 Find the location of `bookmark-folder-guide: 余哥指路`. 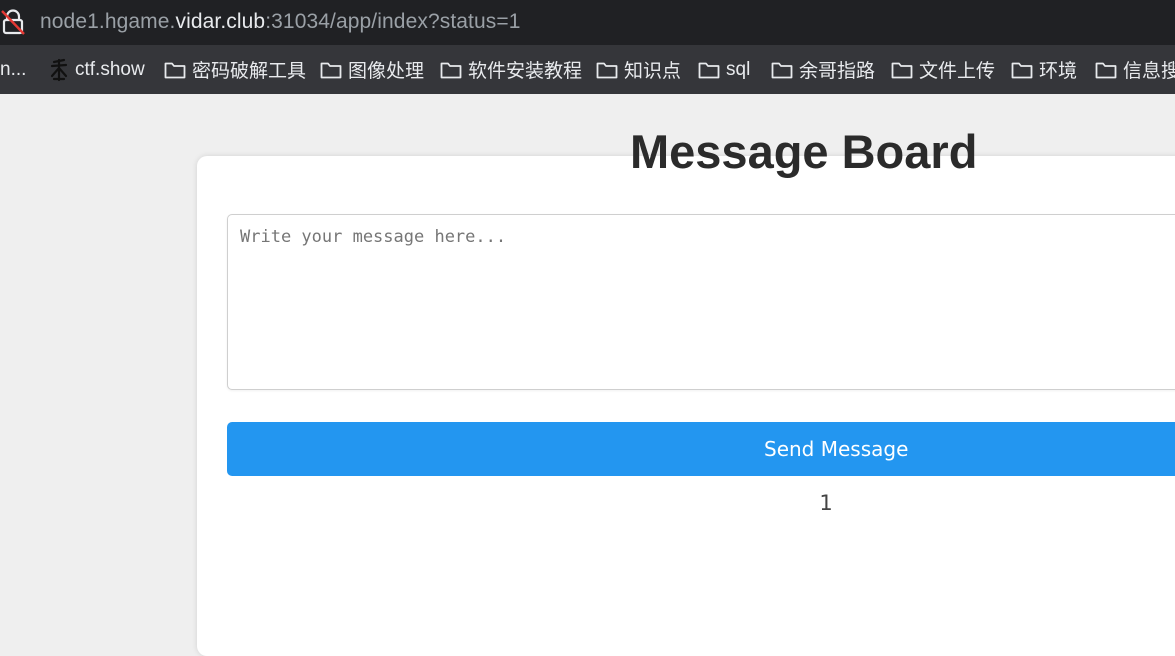

bookmark-folder-guide: 余哥指路 is located at coordinates (823, 69).